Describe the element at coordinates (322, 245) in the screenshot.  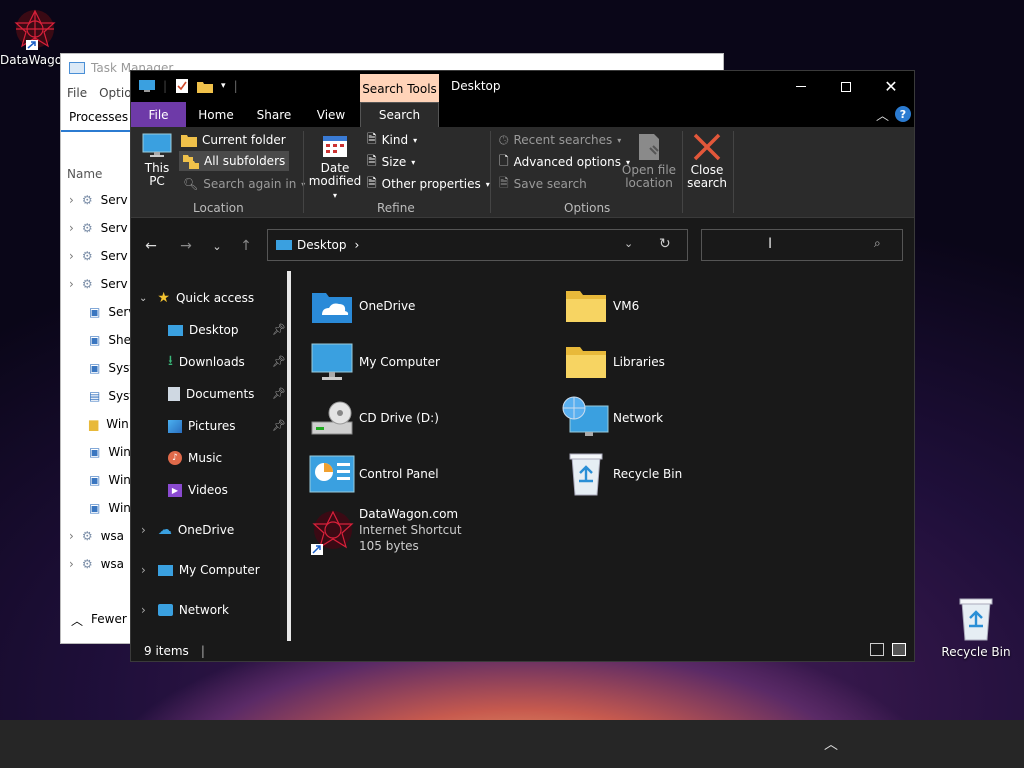
I see `breadcrumb-desktop: Desktop` at that location.